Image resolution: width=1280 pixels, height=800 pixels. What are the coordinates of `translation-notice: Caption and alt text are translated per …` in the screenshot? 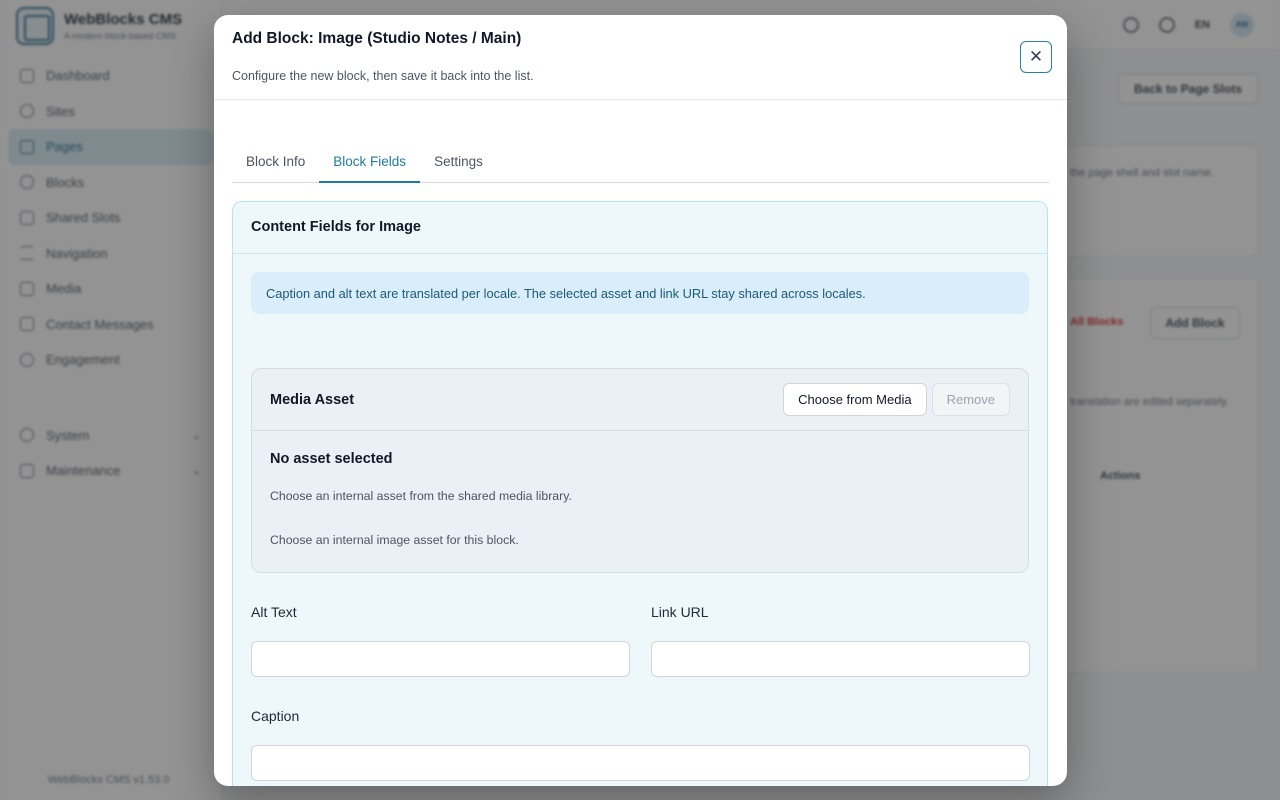 It's located at (640, 293).